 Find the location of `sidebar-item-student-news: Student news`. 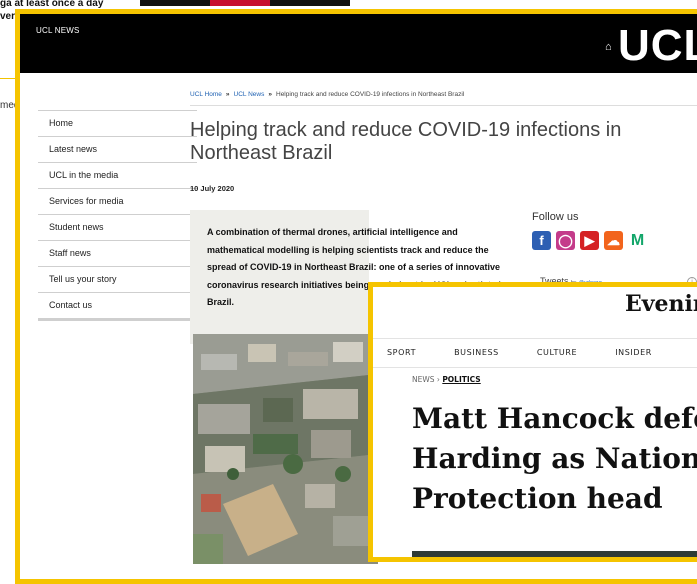

sidebar-item-student-news: Student news is located at coordinates (117, 227).